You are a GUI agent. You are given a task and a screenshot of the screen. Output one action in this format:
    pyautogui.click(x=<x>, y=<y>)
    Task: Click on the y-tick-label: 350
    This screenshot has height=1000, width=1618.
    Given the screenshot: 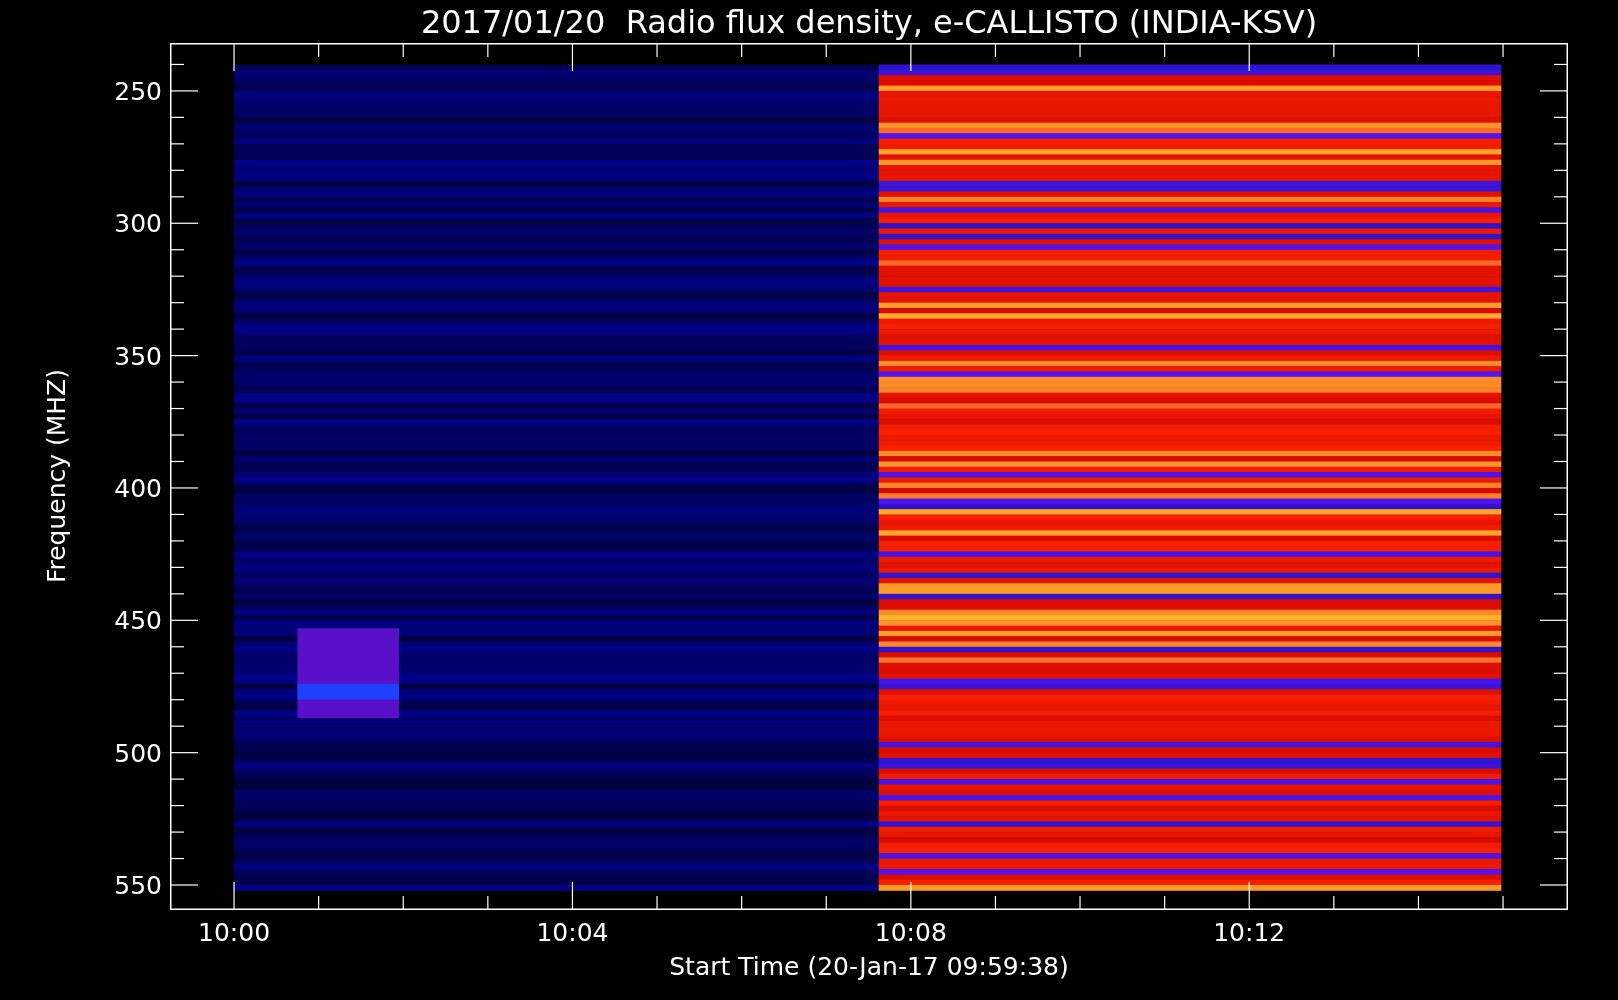 What is the action you would take?
    pyautogui.click(x=138, y=356)
    